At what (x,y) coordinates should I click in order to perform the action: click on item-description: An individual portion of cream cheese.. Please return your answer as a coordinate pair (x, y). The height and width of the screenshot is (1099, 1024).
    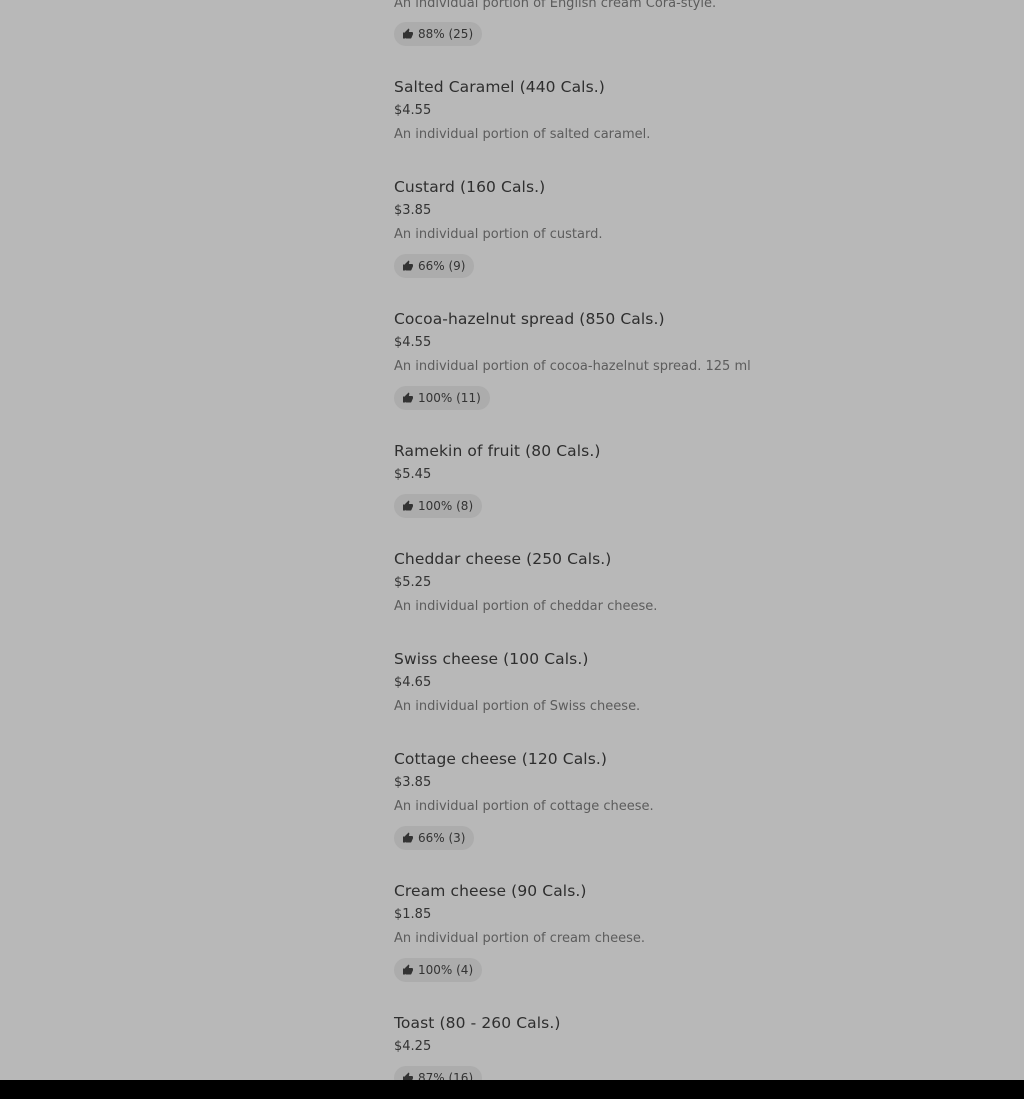
    Looking at the image, I should click on (519, 938).